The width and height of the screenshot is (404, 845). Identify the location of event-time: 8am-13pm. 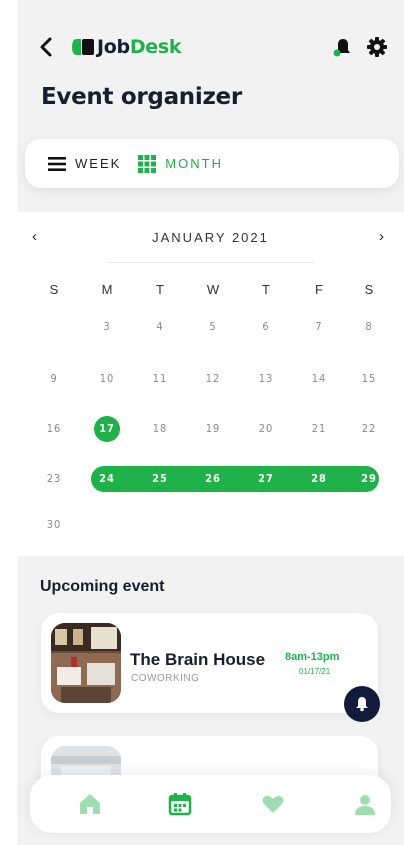
(312, 657).